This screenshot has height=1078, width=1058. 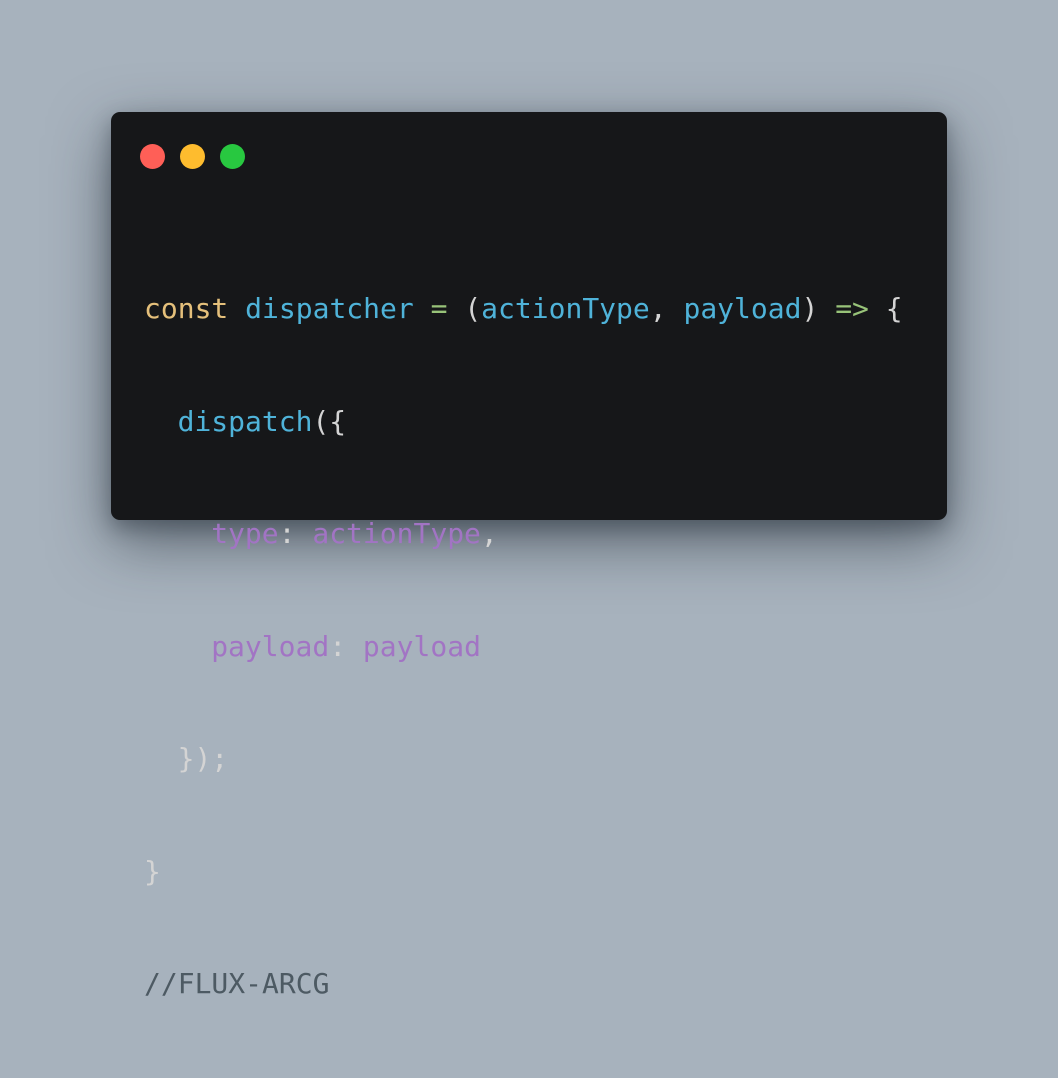 I want to click on code-line-7: //FLUX-ARCG, so click(x=523, y=984).